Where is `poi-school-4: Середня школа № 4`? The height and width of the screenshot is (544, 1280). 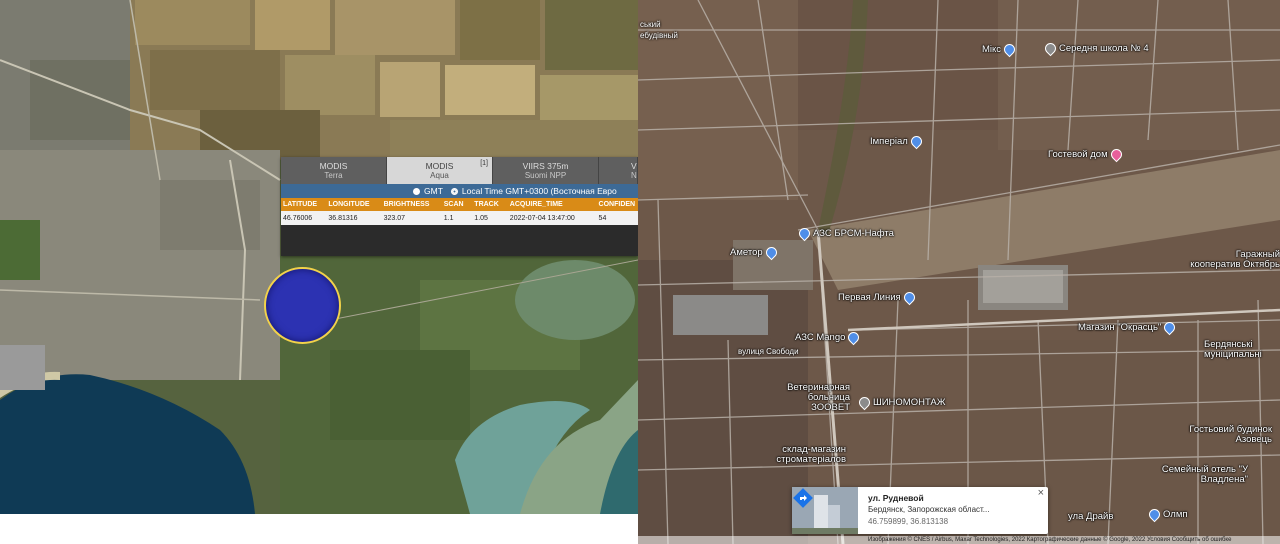 poi-school-4: Середня школа № 4 is located at coordinates (1095, 48).